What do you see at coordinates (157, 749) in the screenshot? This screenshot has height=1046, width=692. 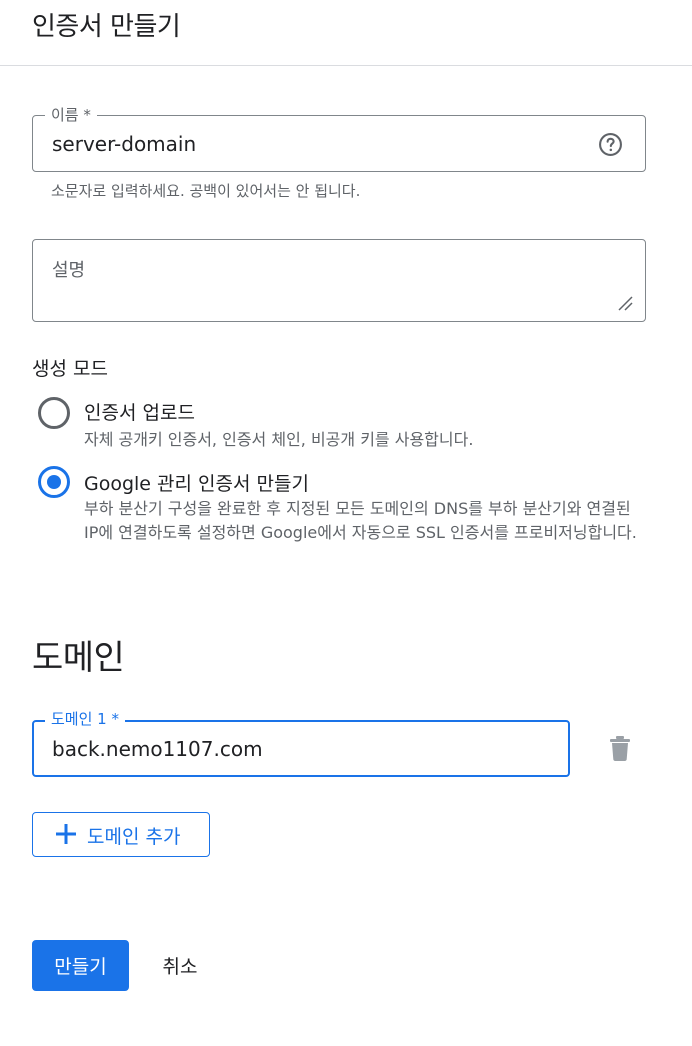 I see `domain-1-value: back.nemo1107.com` at bounding box center [157, 749].